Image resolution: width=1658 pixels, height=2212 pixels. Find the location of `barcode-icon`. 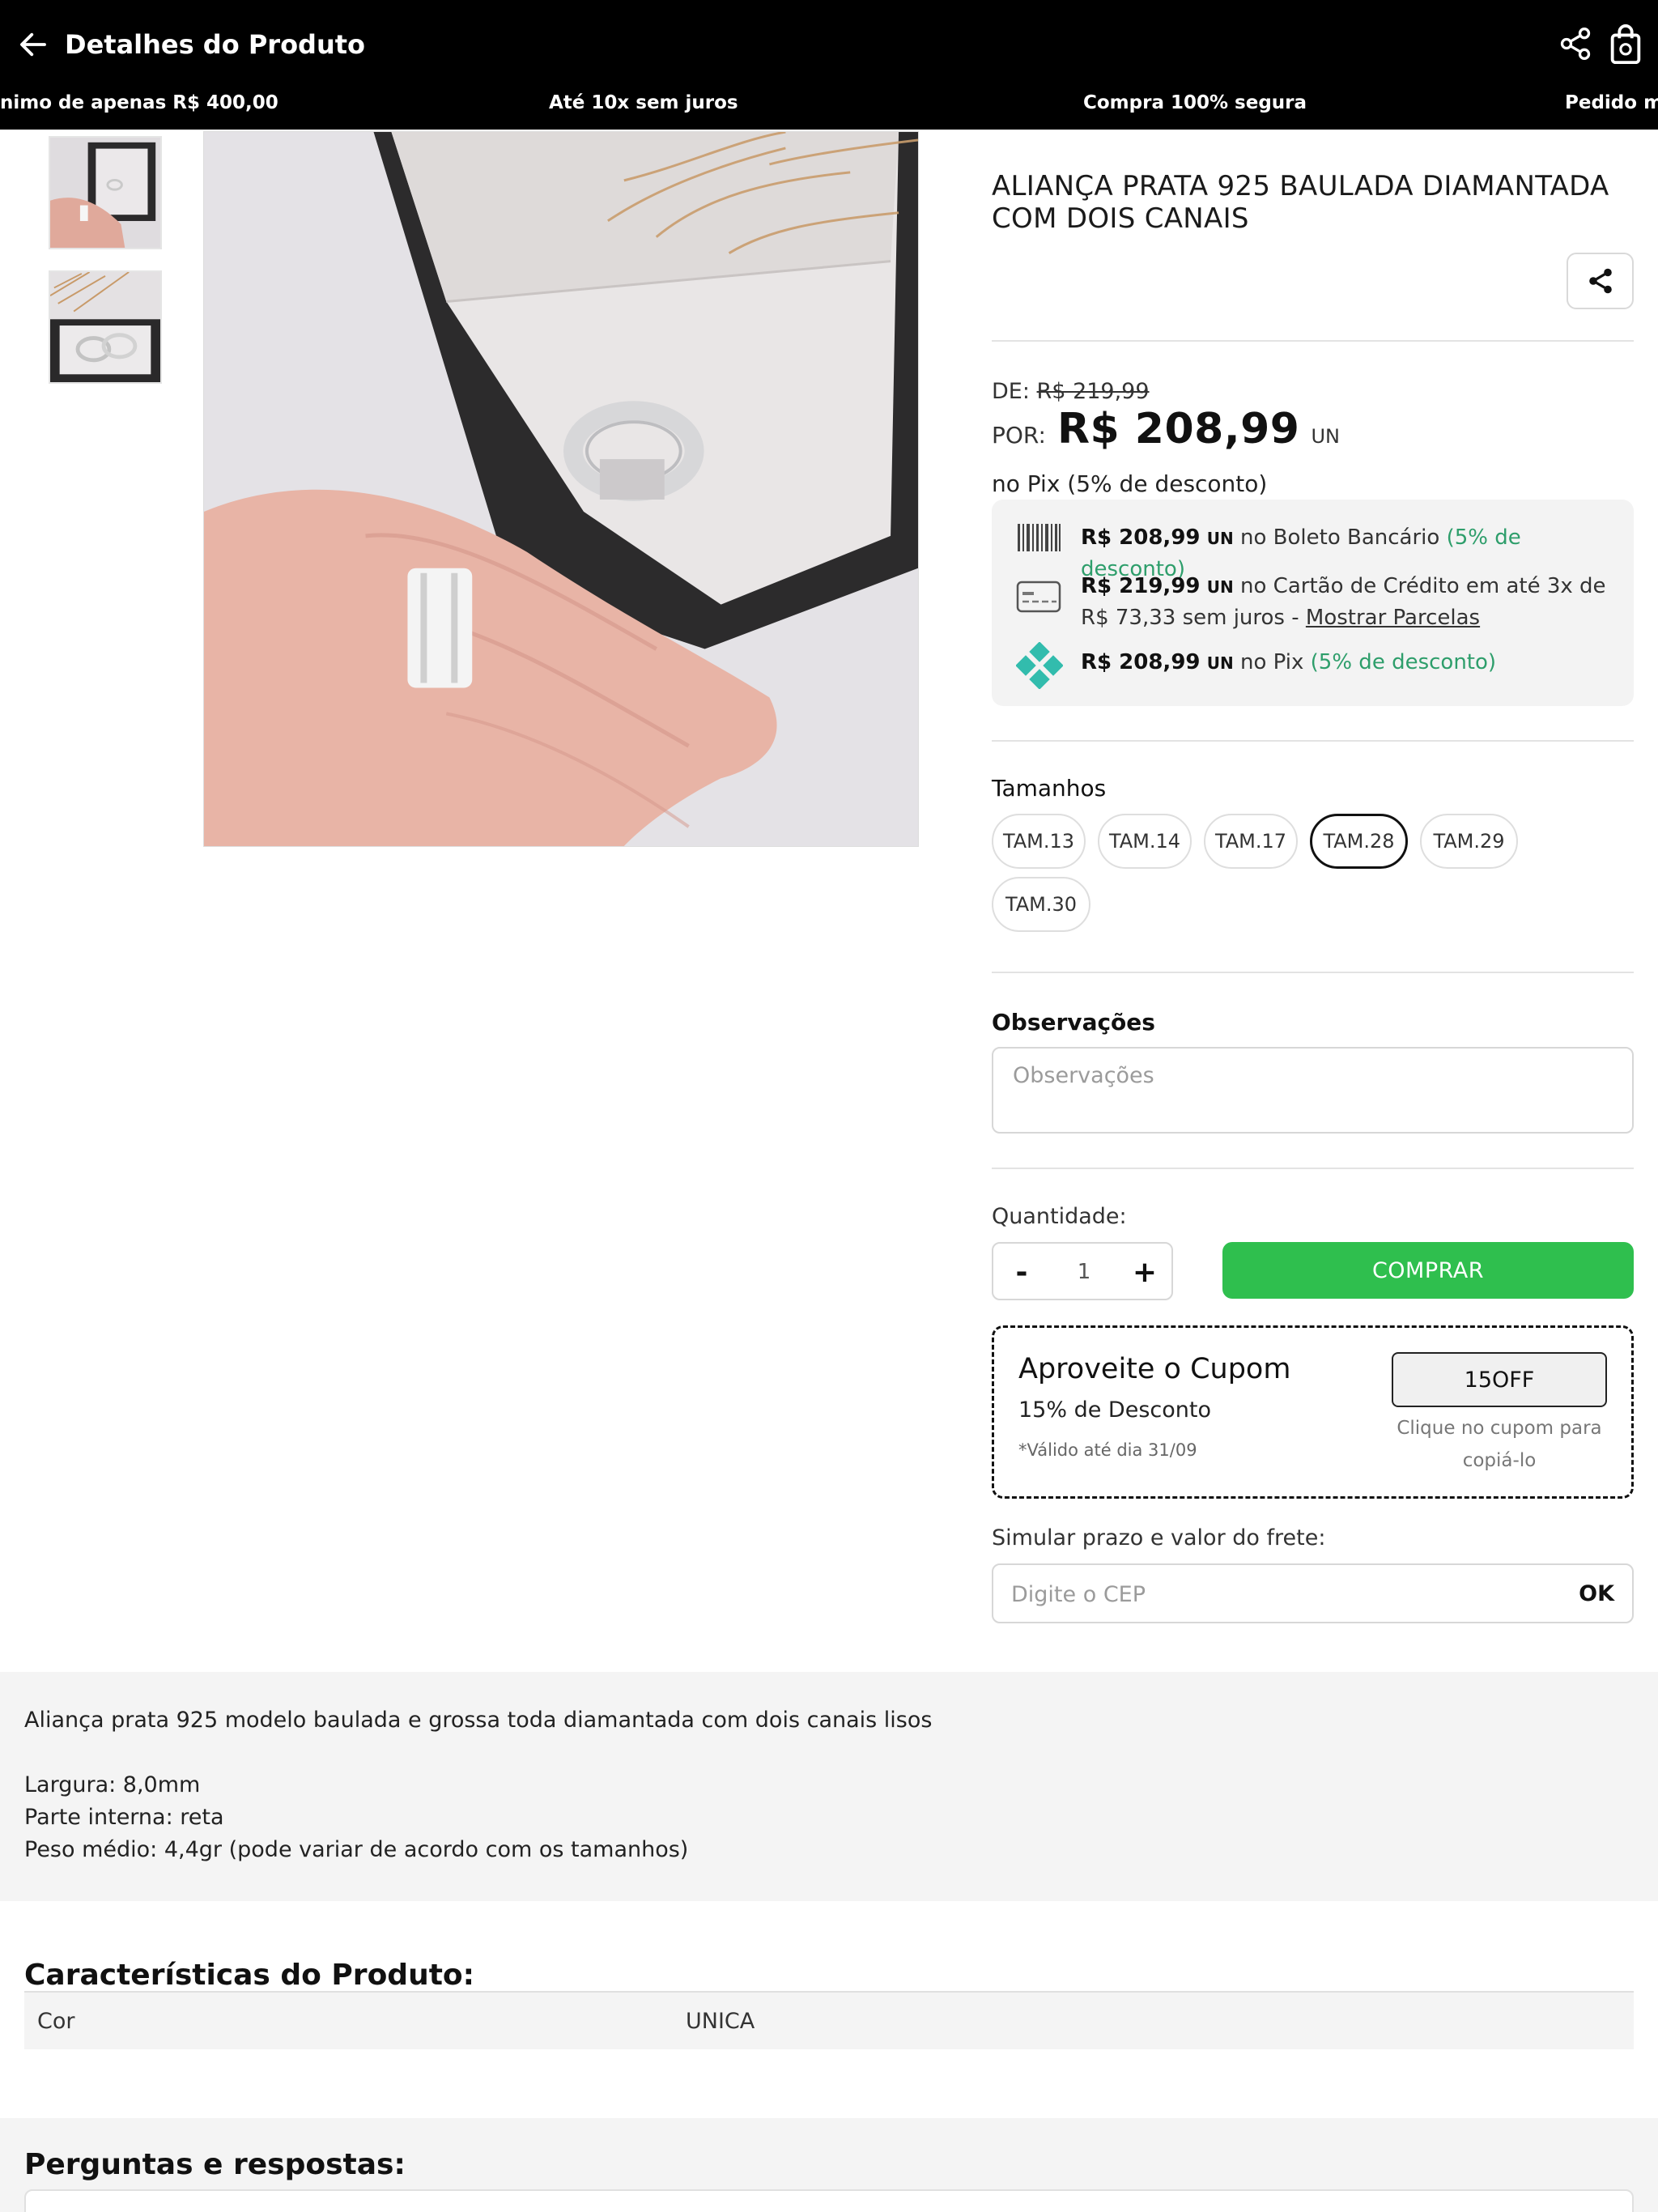

barcode-icon is located at coordinates (1039, 538).